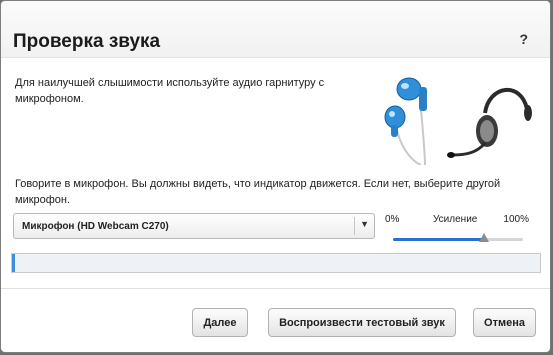 Image resolution: width=553 pixels, height=355 pixels. What do you see at coordinates (458, 231) in the screenshot?
I see `gain-control: 0% Усиление 100%` at bounding box center [458, 231].